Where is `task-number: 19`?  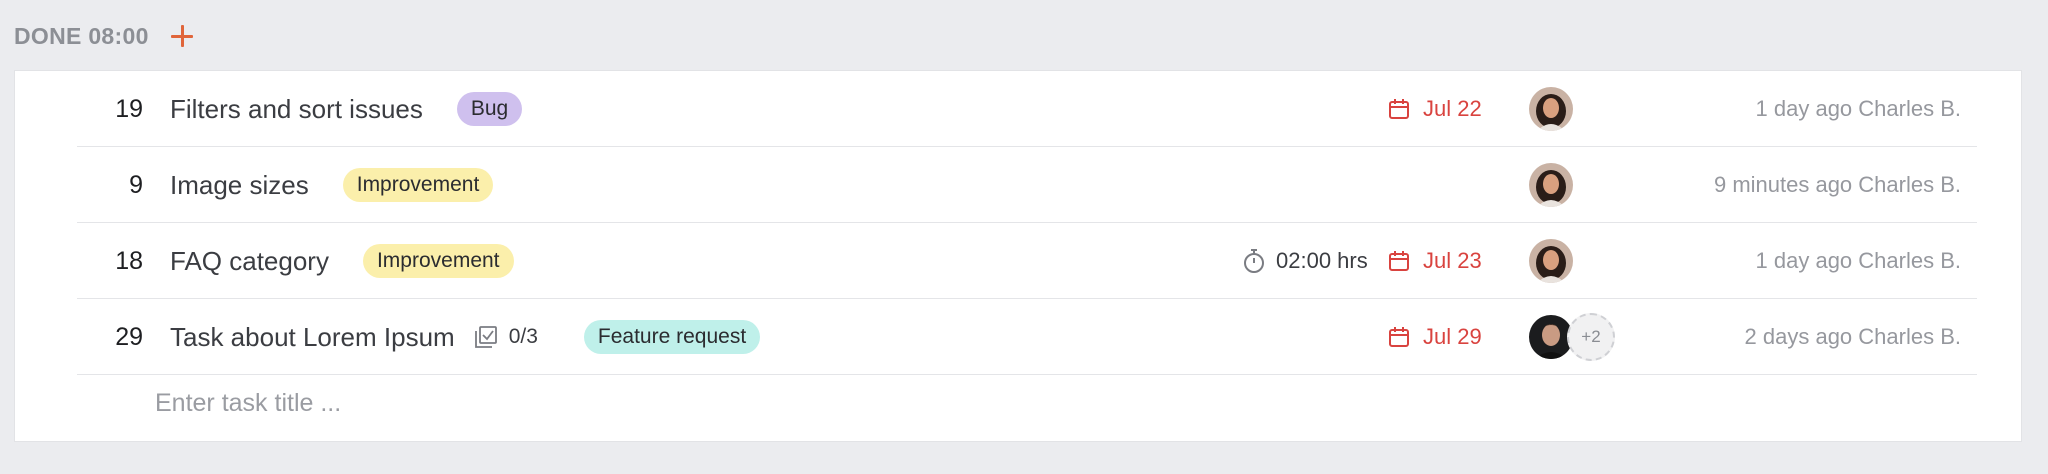 task-number: 19 is located at coordinates (129, 109).